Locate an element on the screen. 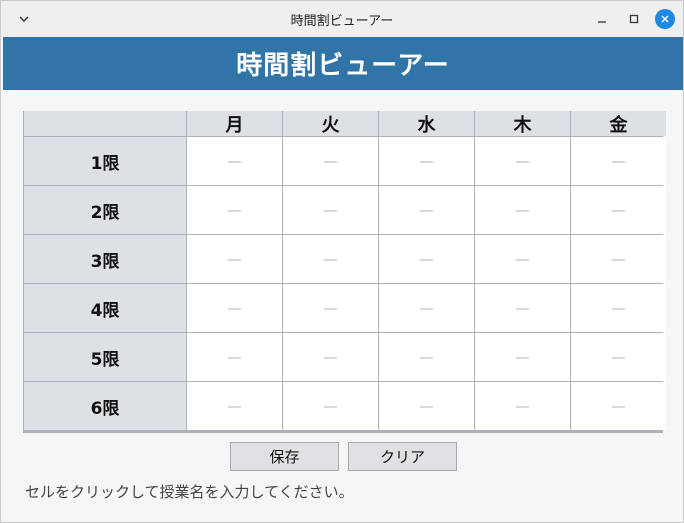 This screenshot has width=684, height=523. maximize-icon is located at coordinates (634, 19).